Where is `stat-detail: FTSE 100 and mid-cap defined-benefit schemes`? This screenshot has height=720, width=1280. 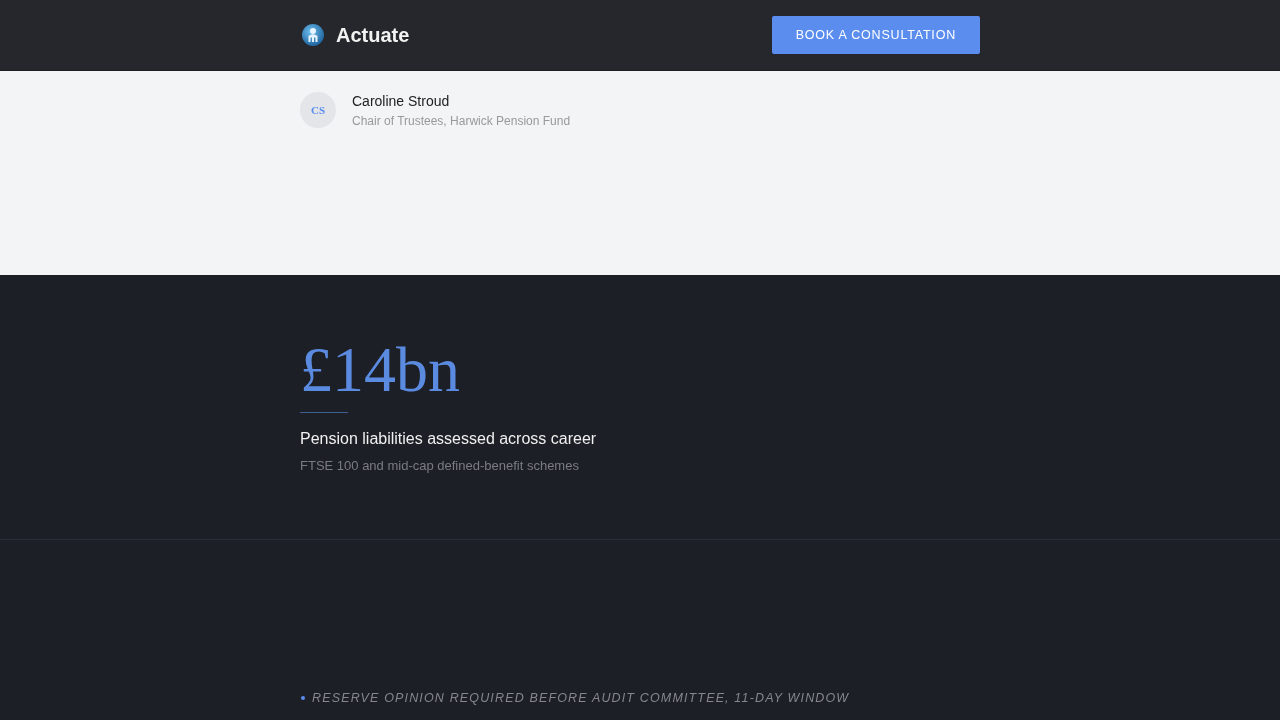
stat-detail: FTSE 100 and mid-cap defined-benefit schemes is located at coordinates (439, 465).